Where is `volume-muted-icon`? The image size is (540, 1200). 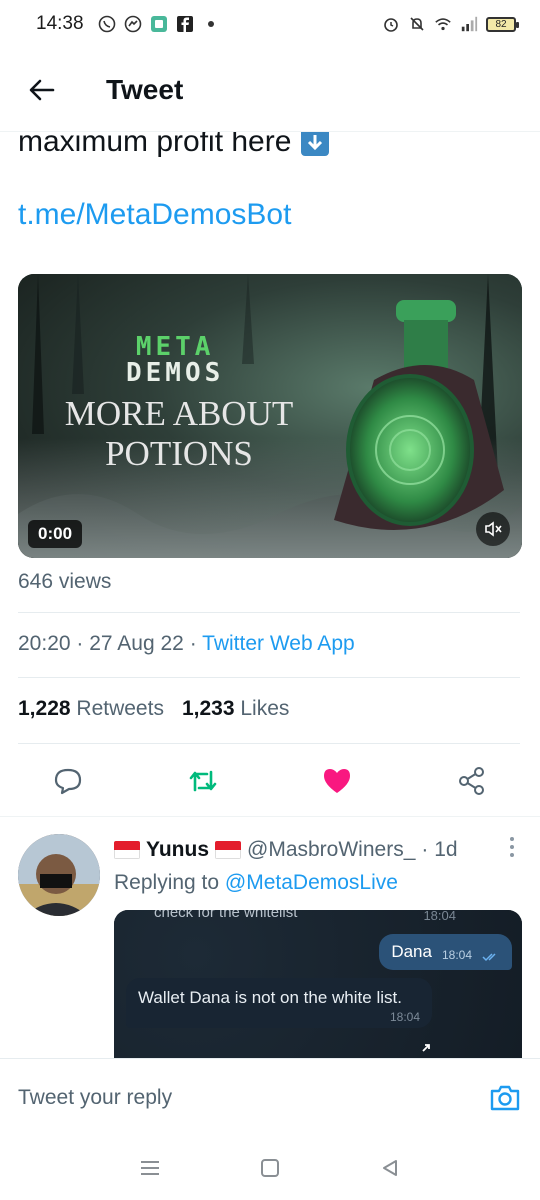 volume-muted-icon is located at coordinates (493, 529).